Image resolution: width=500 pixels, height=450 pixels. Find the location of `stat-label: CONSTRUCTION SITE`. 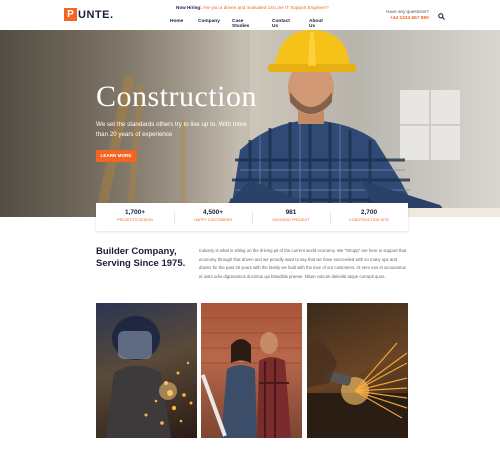

stat-label: CONSTRUCTION SITE is located at coordinates (369, 220).